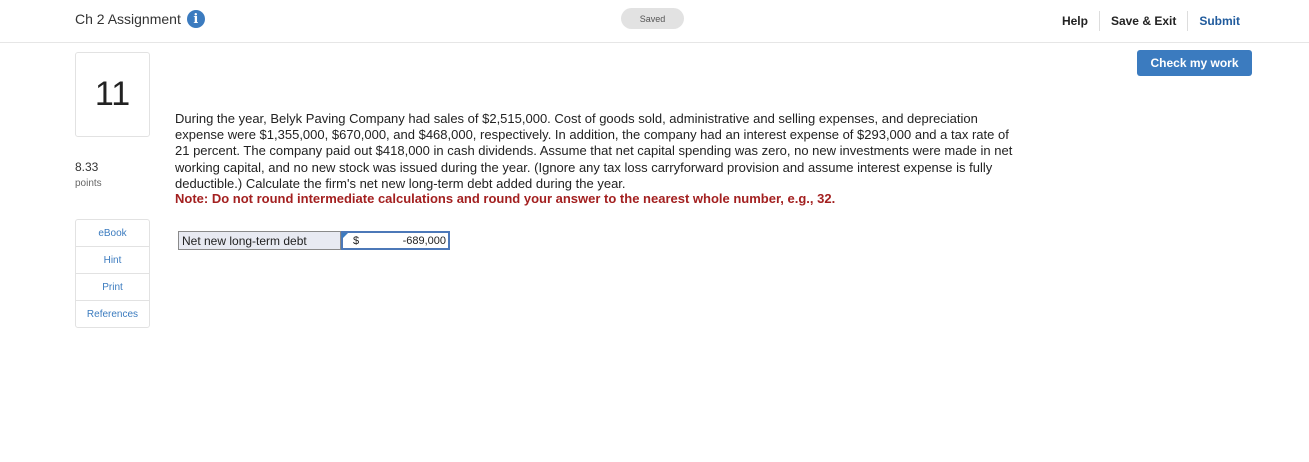 The height and width of the screenshot is (462, 1309). What do you see at coordinates (259, 240) in the screenshot?
I see `answer-label: Net new long-term debt` at bounding box center [259, 240].